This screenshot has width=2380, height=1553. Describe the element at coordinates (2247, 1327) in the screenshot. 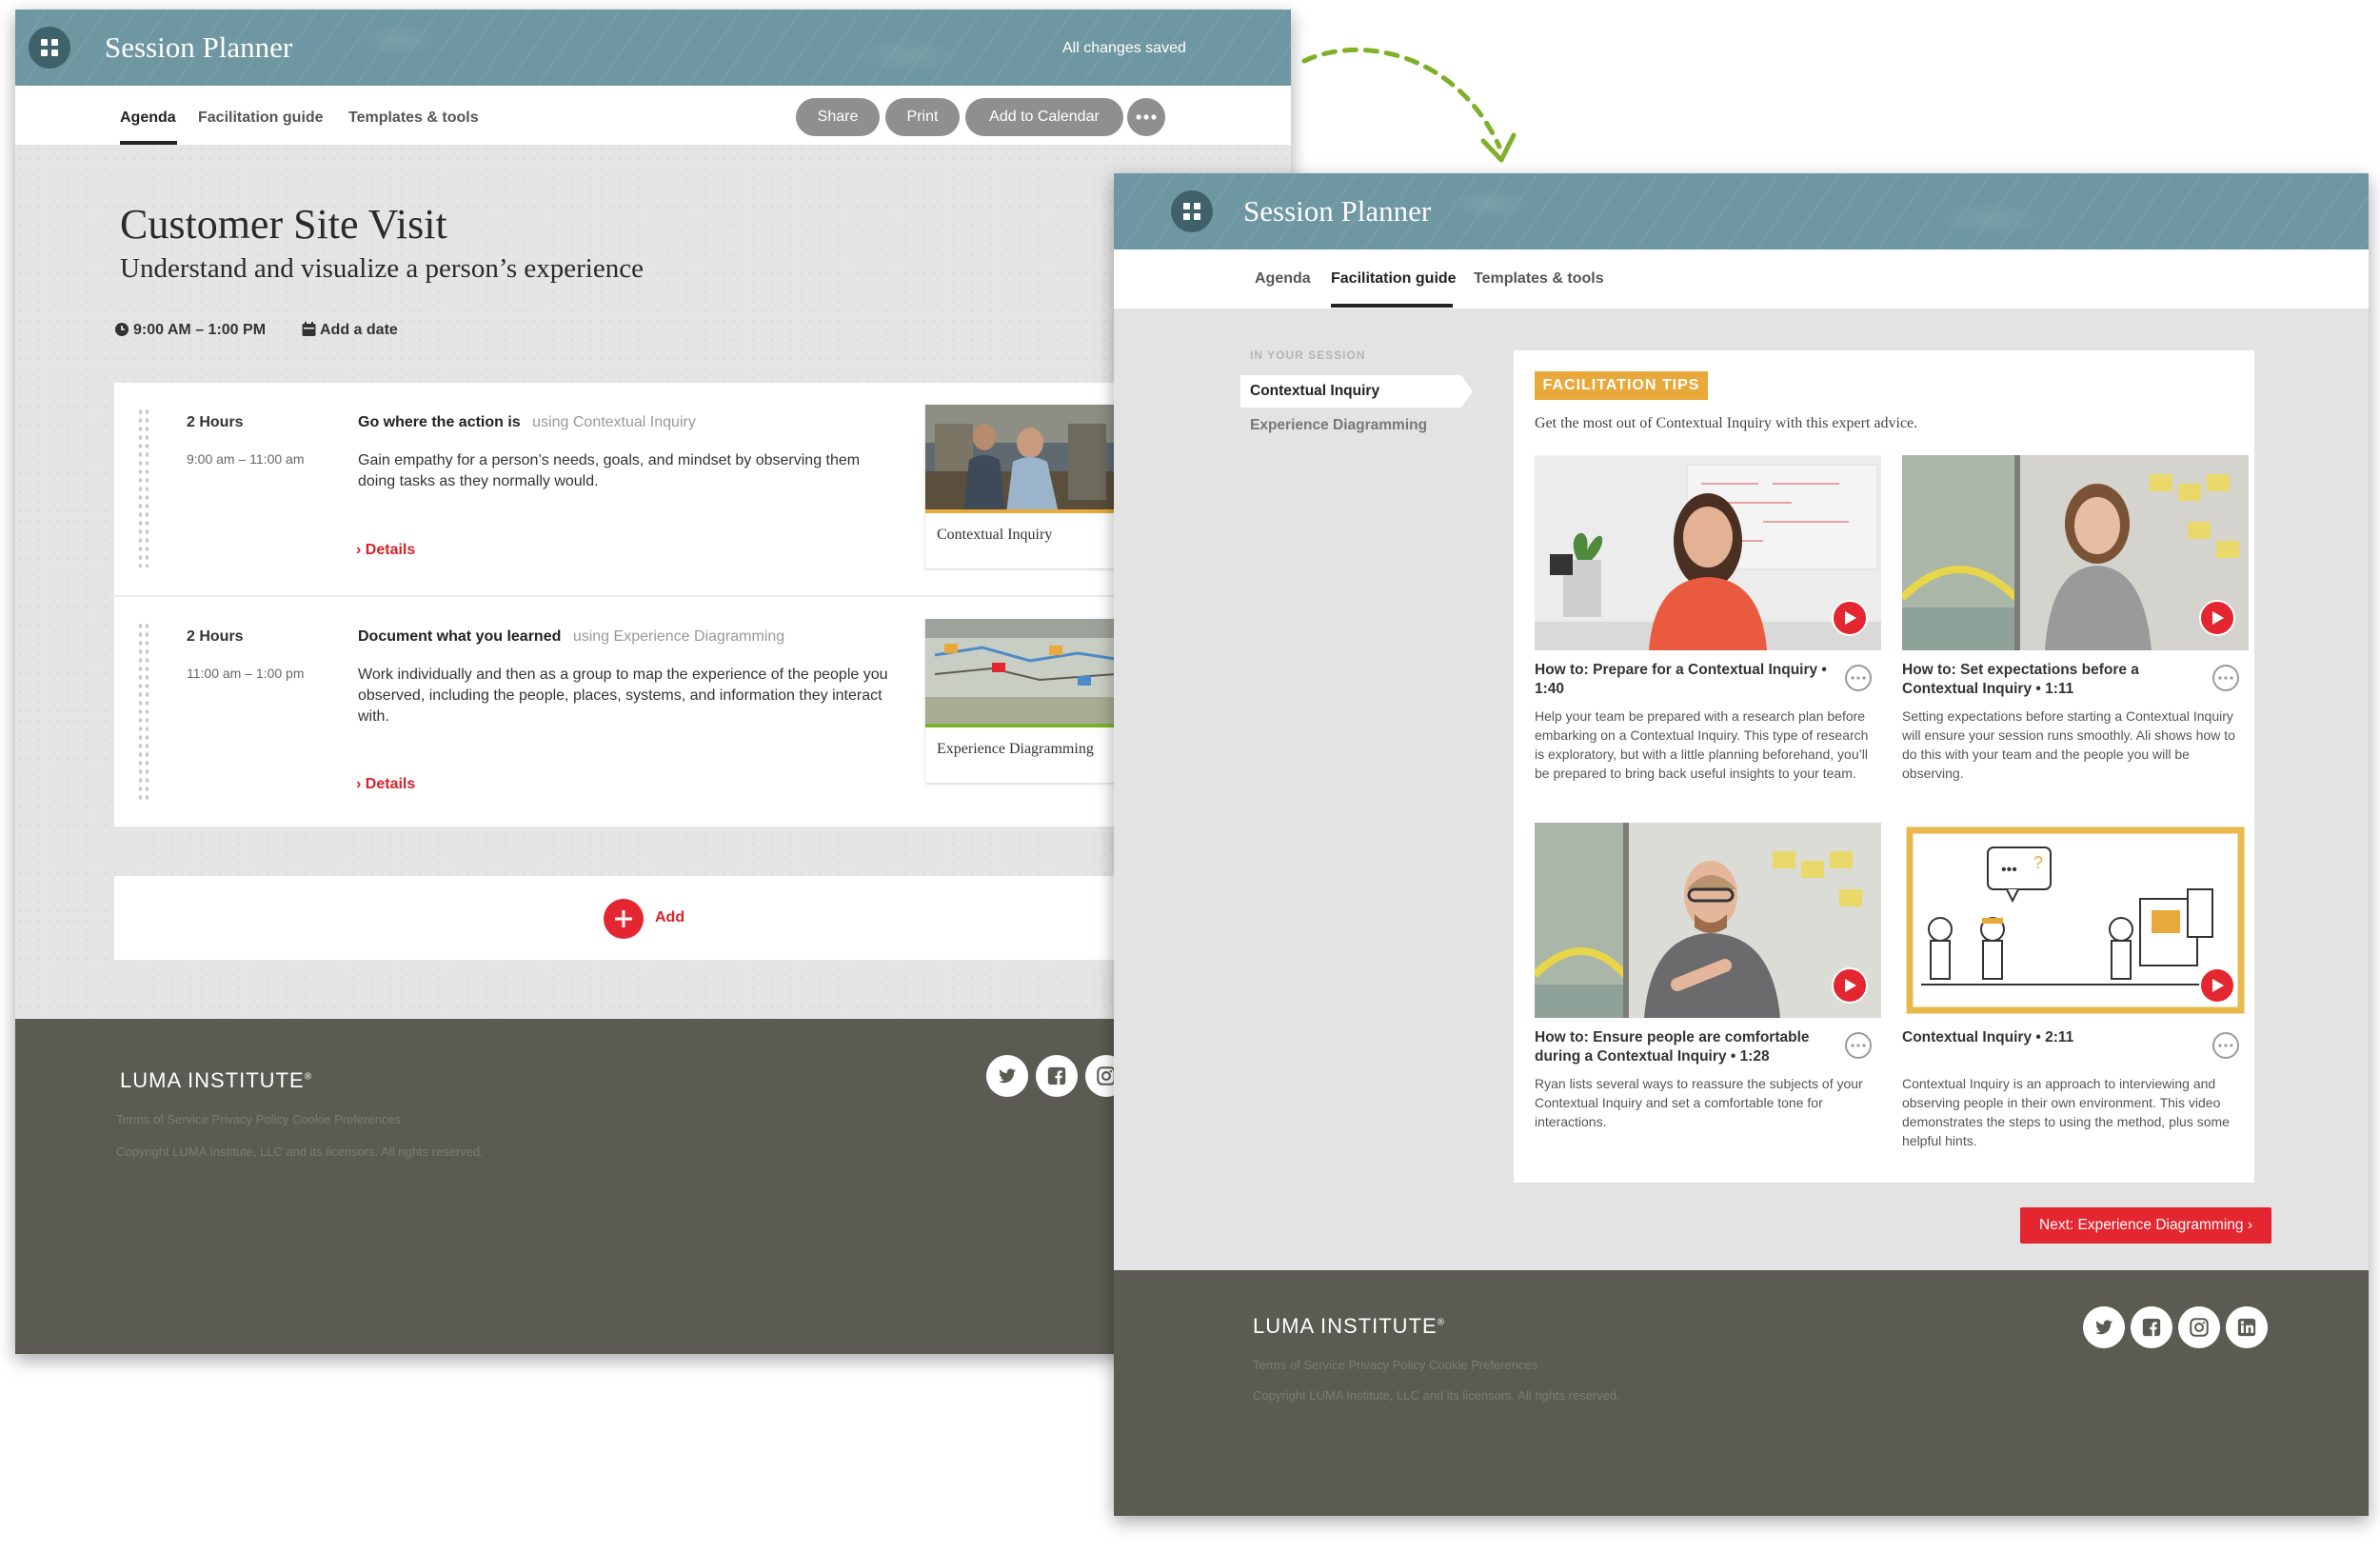

I see `linkedin-icon` at that location.